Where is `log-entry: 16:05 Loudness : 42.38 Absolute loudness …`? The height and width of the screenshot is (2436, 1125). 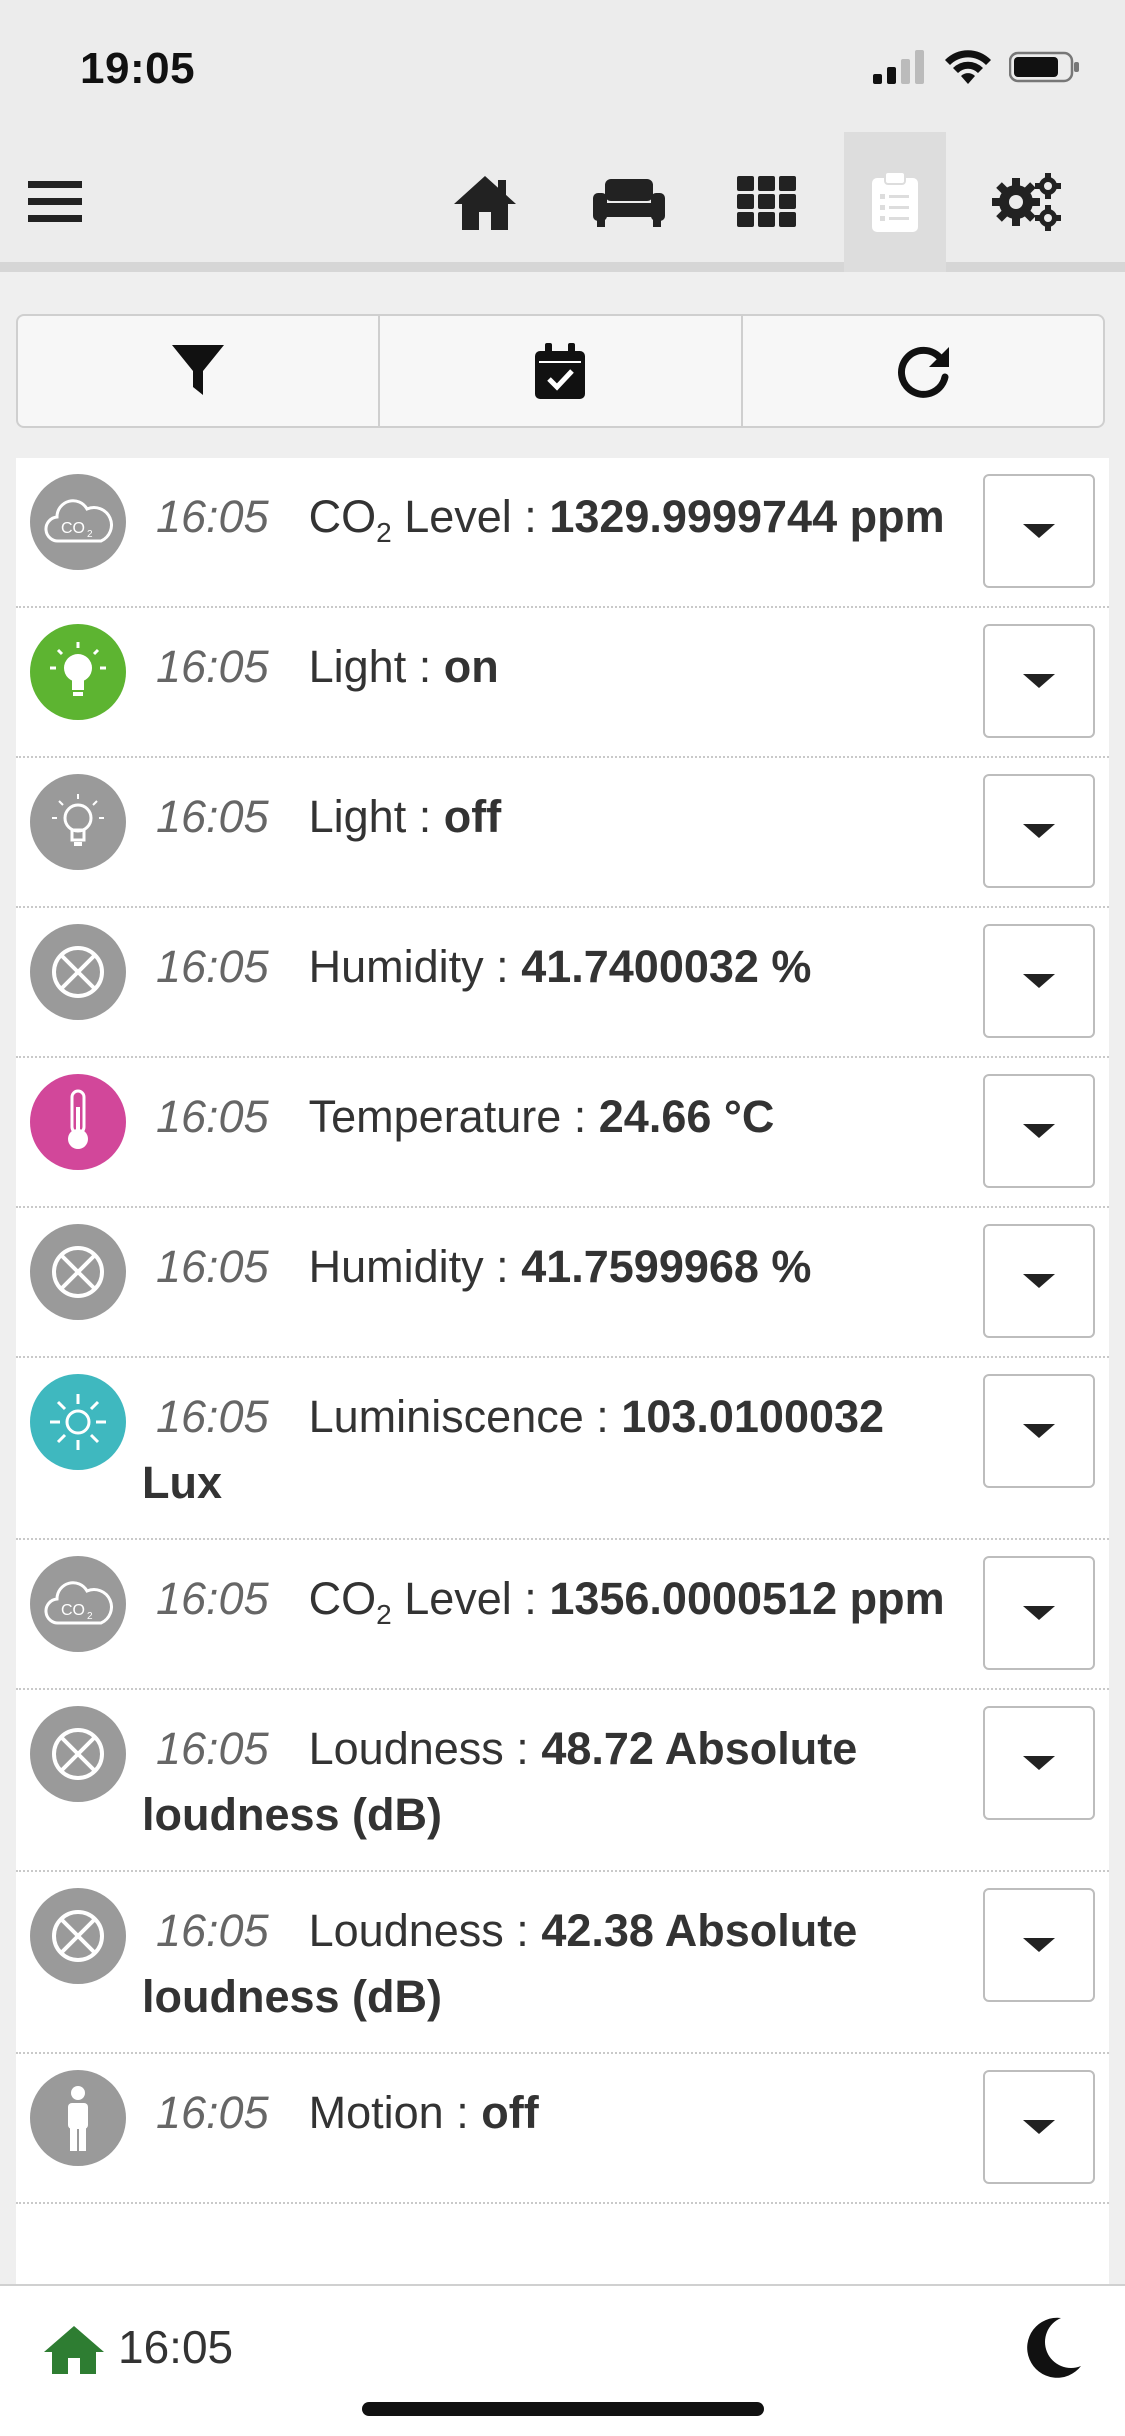
log-entry: 16:05 Loudness : 42.38 Absolute loudness … is located at coordinates (562, 1963).